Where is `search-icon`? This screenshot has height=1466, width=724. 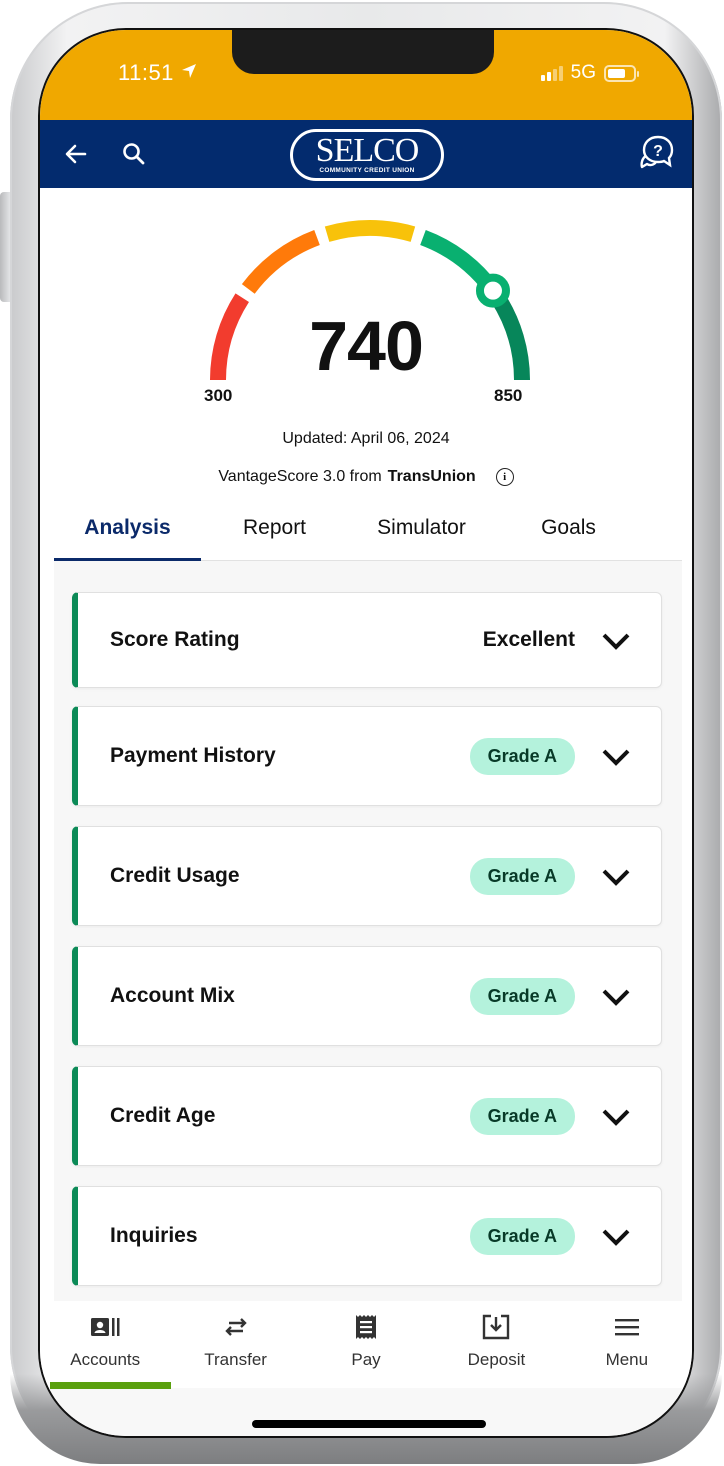 search-icon is located at coordinates (134, 154).